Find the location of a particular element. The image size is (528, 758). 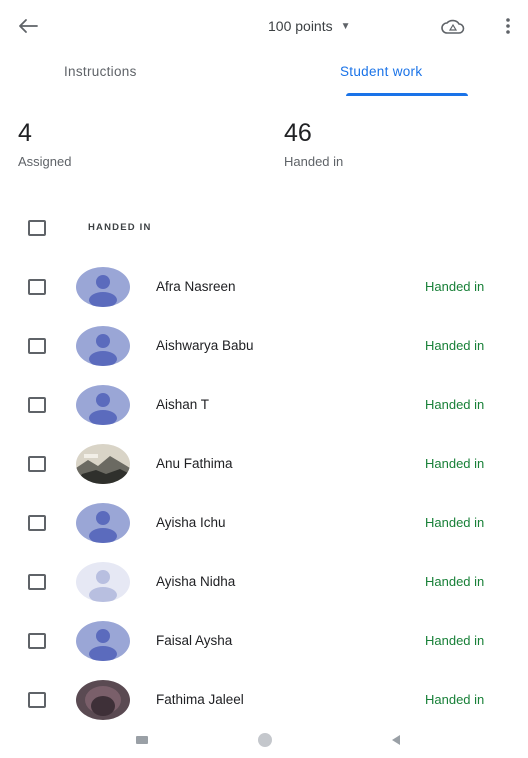

select-all-checkbox is located at coordinates (37, 228).